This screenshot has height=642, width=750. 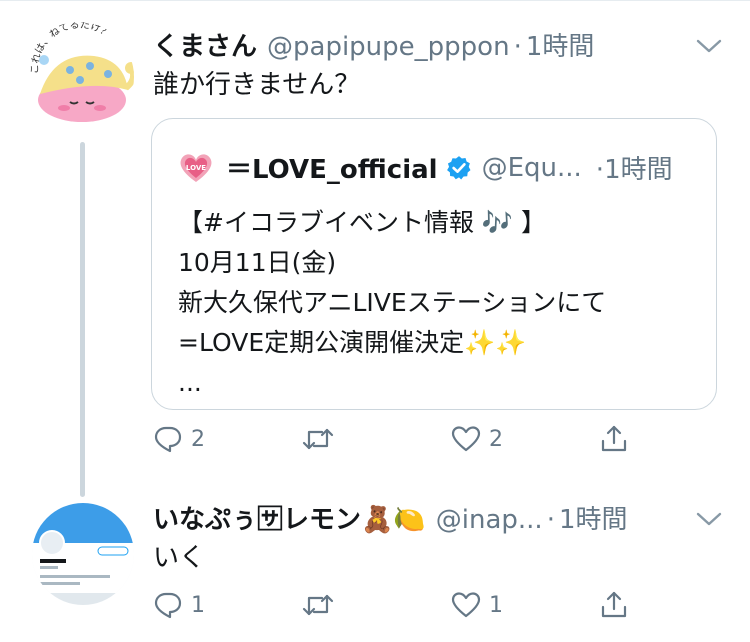 What do you see at coordinates (638, 170) in the screenshot?
I see `quoted-time-value: 1時間` at bounding box center [638, 170].